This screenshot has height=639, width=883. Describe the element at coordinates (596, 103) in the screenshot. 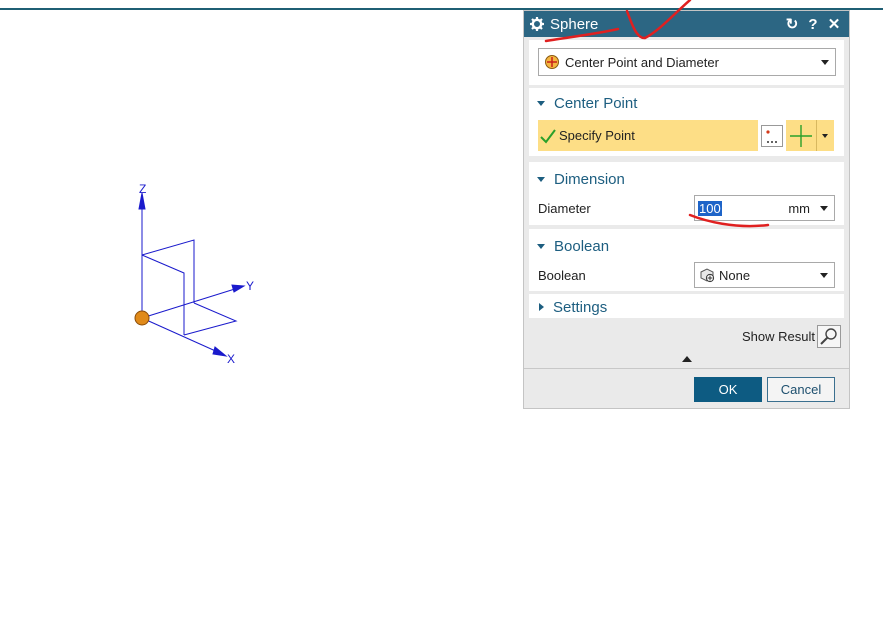

I see `center-point-header-label: Center Point` at that location.